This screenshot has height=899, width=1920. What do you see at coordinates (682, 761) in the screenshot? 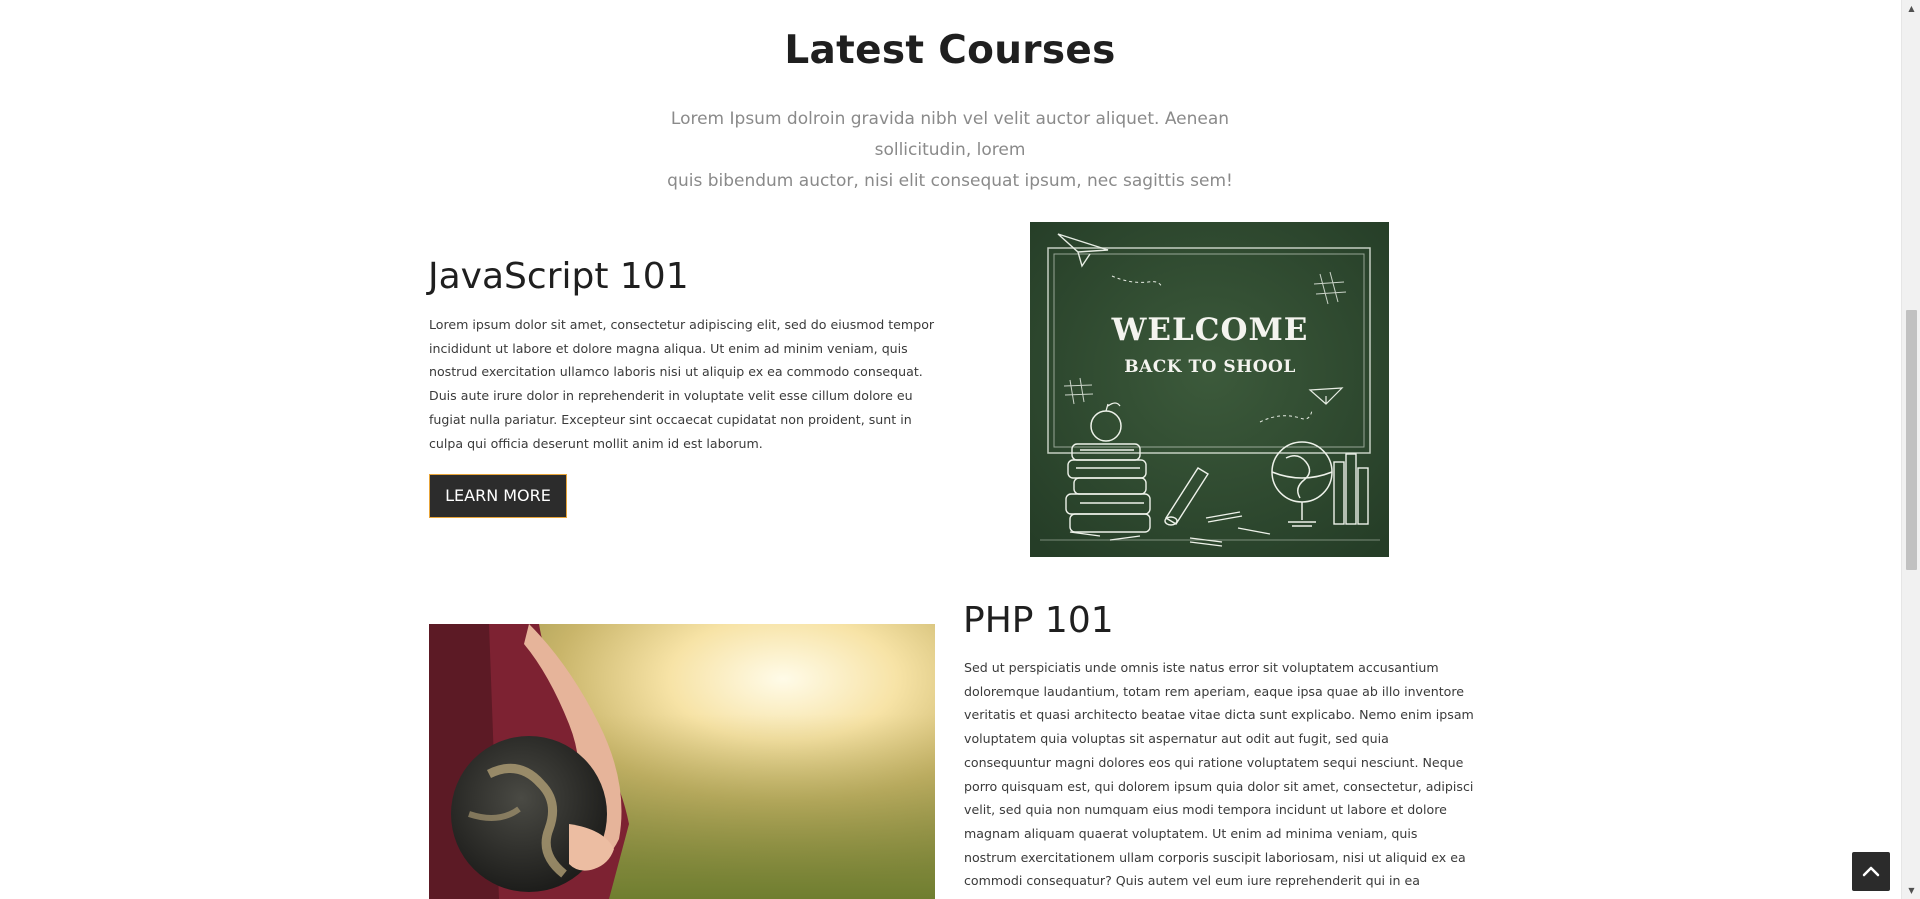
I see `course-image-globe` at bounding box center [682, 761].